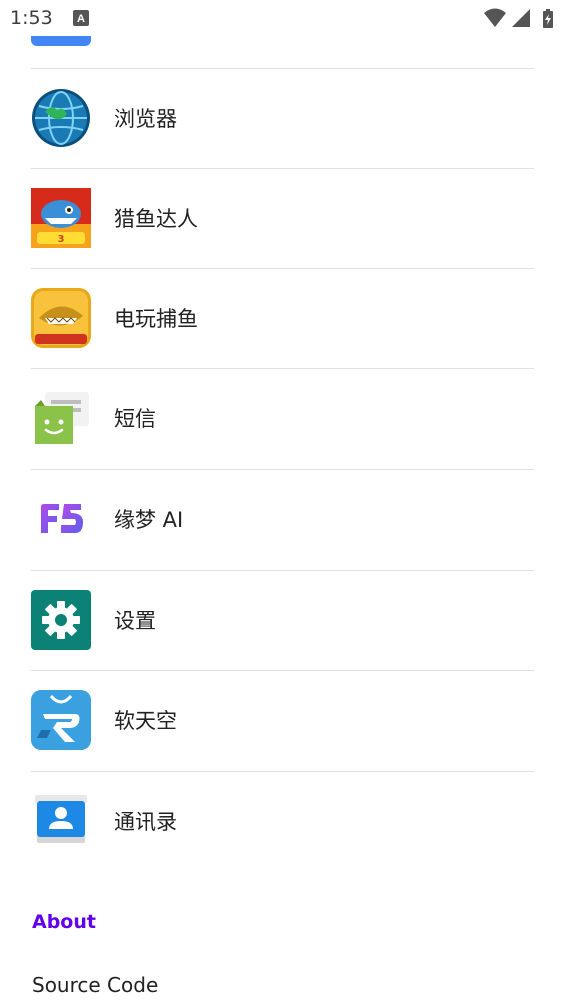  I want to click on shopping-bag-icon, so click(61, 720).